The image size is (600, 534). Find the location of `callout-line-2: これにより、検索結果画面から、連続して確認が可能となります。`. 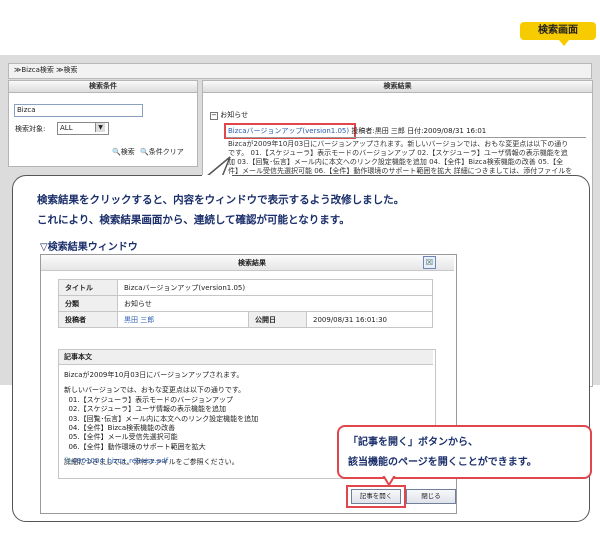

callout-line-2: これにより、検索結果画面から、連続して確認が可能となります。 is located at coordinates (193, 220).